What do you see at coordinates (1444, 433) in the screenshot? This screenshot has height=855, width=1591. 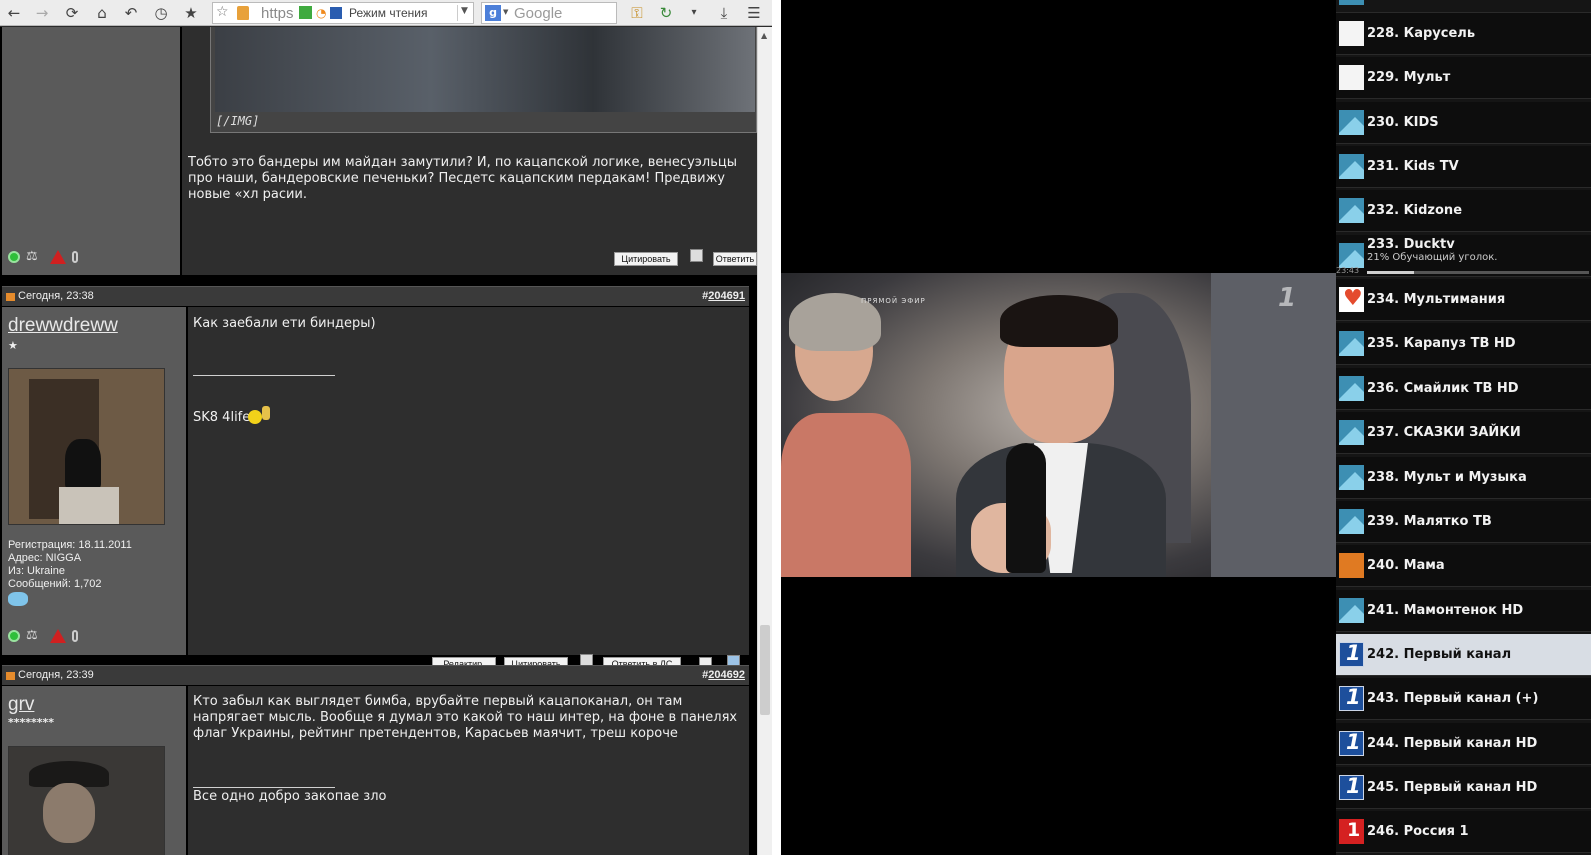 I see `channel-name: 237. СКАЗКИ ЗАЙКИ` at bounding box center [1444, 433].